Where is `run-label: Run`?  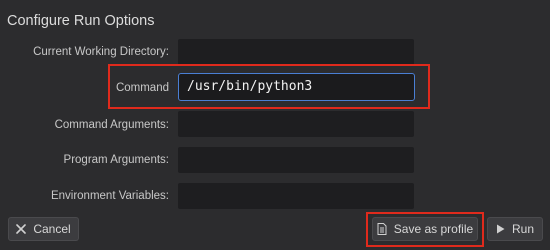 run-label: Run is located at coordinates (522, 229).